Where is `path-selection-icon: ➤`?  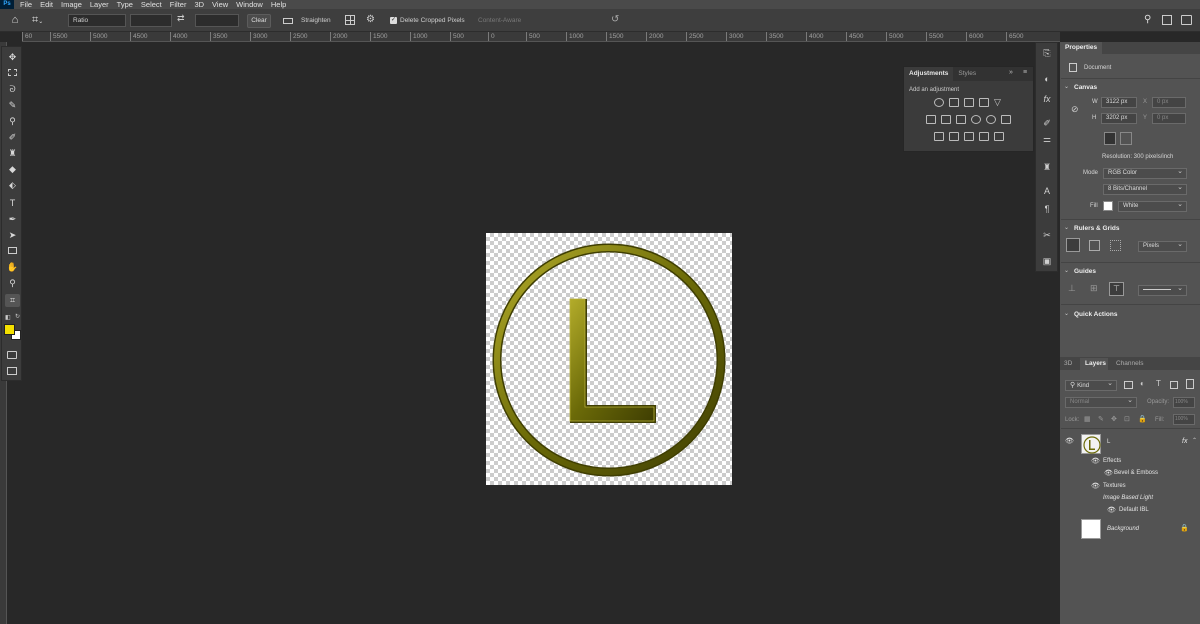
path-selection-icon: ➤ is located at coordinates (12, 235).